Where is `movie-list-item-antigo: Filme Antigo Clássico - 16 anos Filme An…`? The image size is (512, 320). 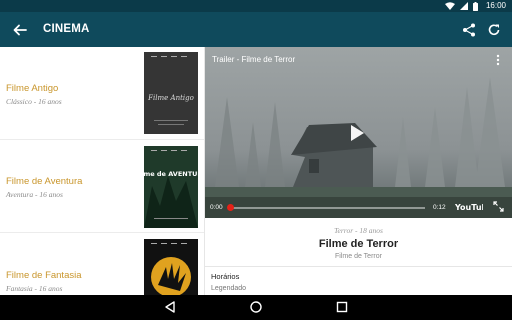 movie-list-item-antigo: Filme Antigo Clássico - 16 anos Filme An… is located at coordinates (102, 93).